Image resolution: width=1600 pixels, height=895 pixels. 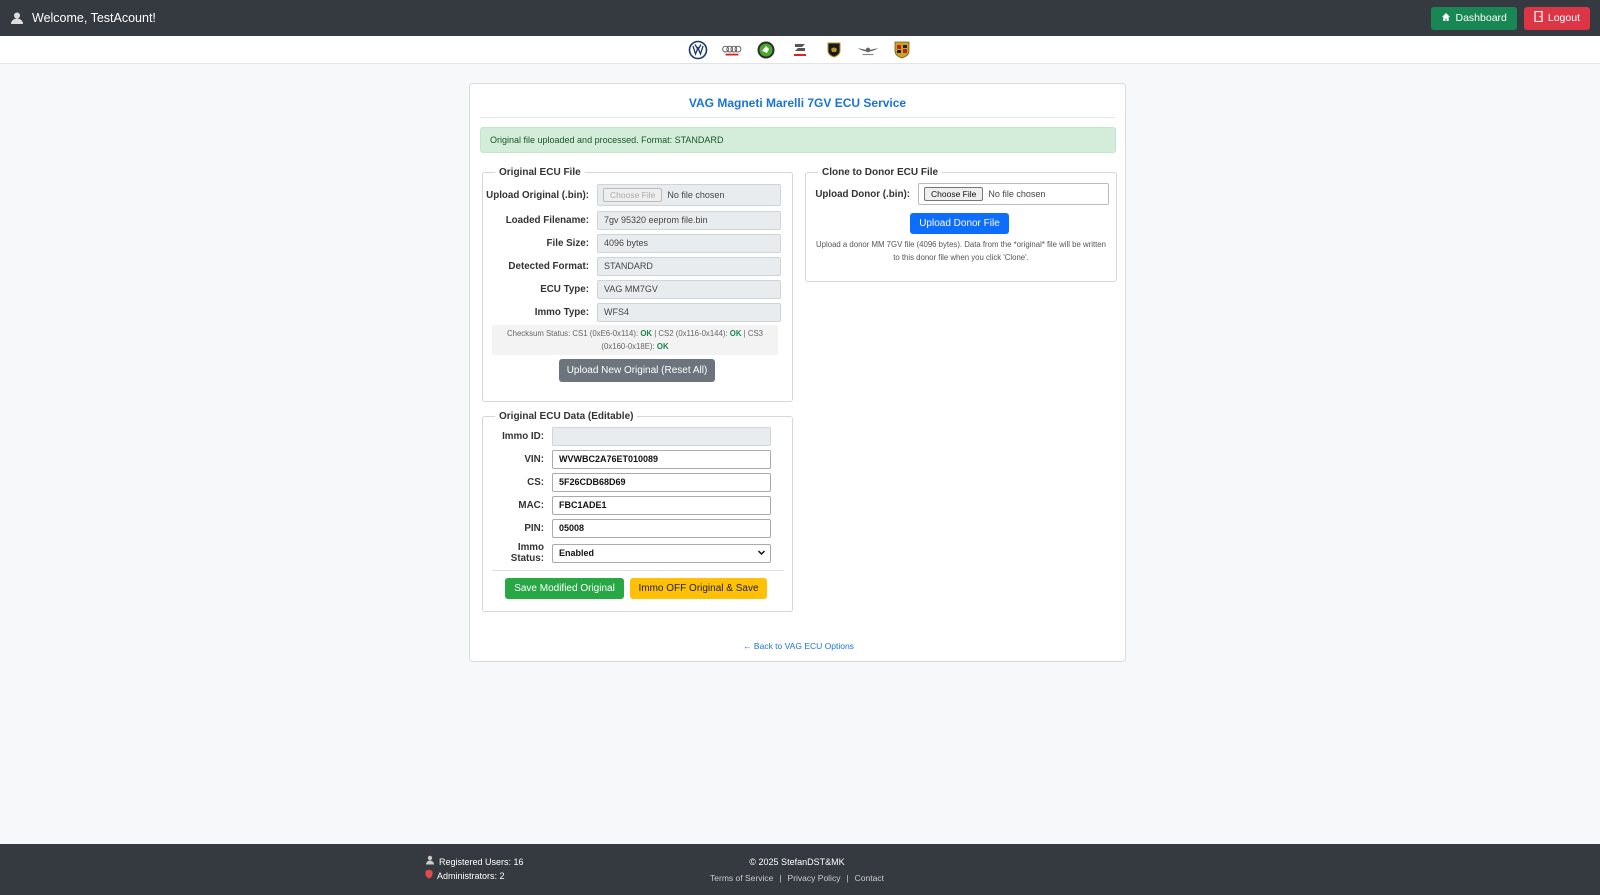 I want to click on donor-choose-file-button: Choose File, so click(x=954, y=194).